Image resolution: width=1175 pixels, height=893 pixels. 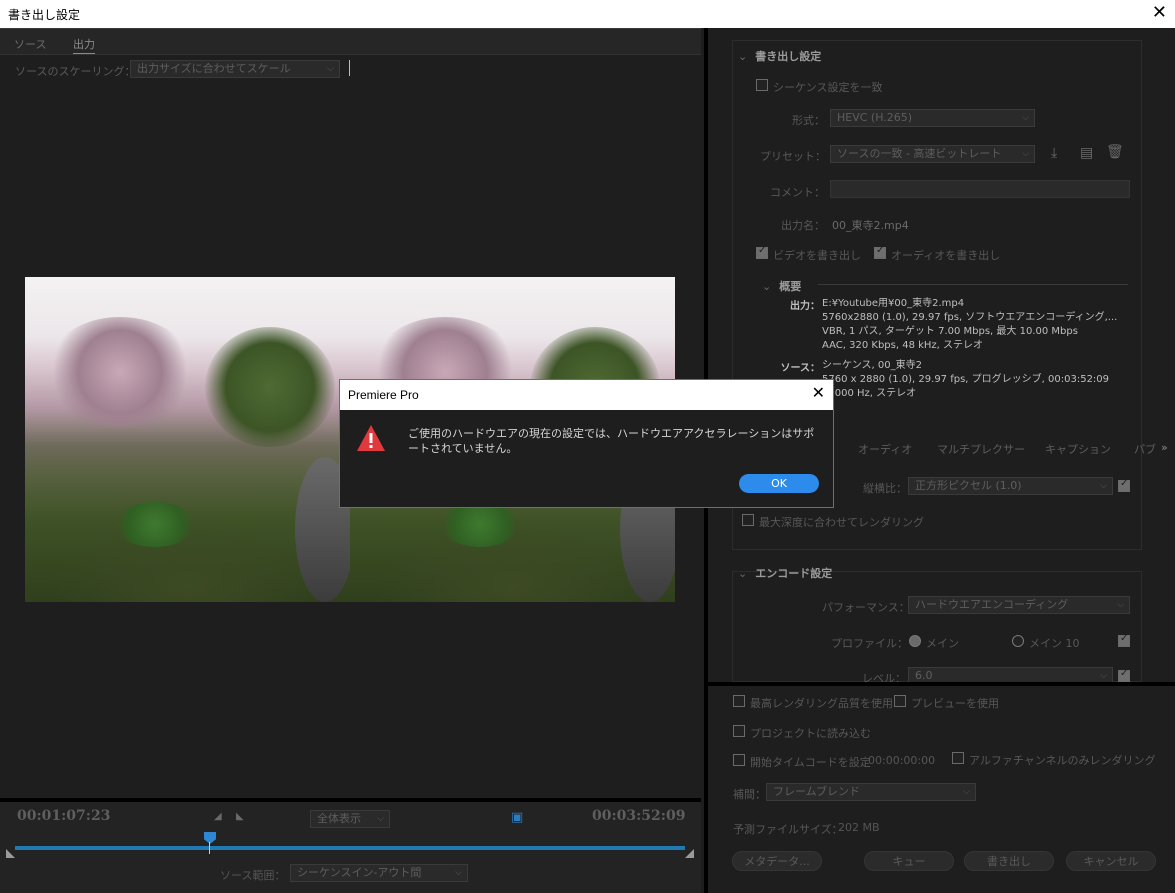 I want to click on zoom-dropdown: 全体表示 ⌵, so click(x=350, y=819).